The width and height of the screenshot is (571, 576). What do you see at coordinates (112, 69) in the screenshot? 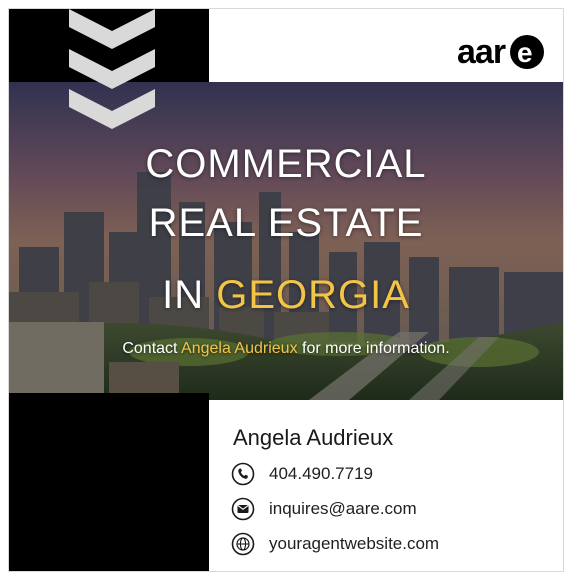
I see `chevron-down-icon` at bounding box center [112, 69].